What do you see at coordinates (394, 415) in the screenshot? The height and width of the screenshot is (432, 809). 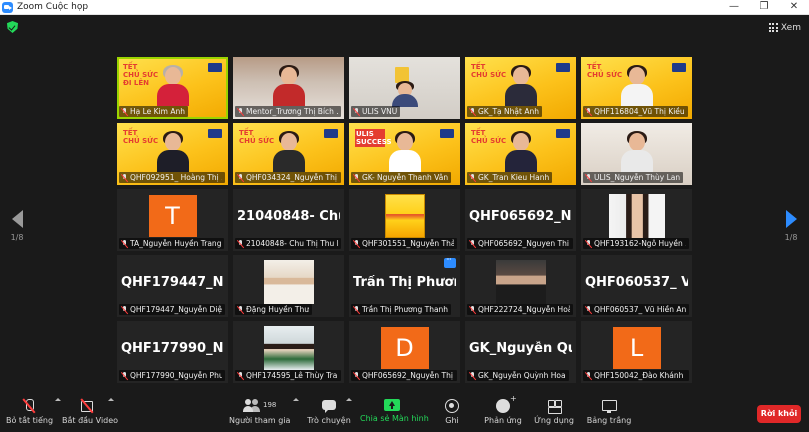 I see `share-screen-button: Chia sẻ Màn hình` at bounding box center [394, 415].